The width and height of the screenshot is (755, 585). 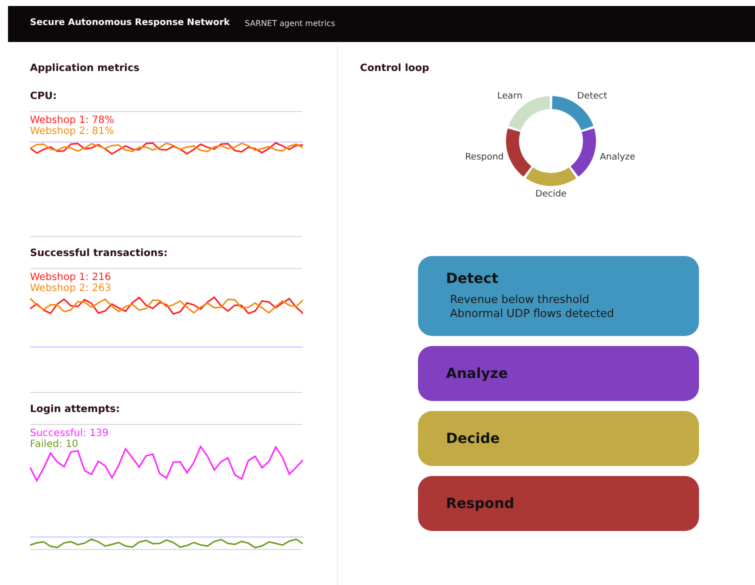 I want to click on chart-title: CPU:, so click(x=44, y=97).